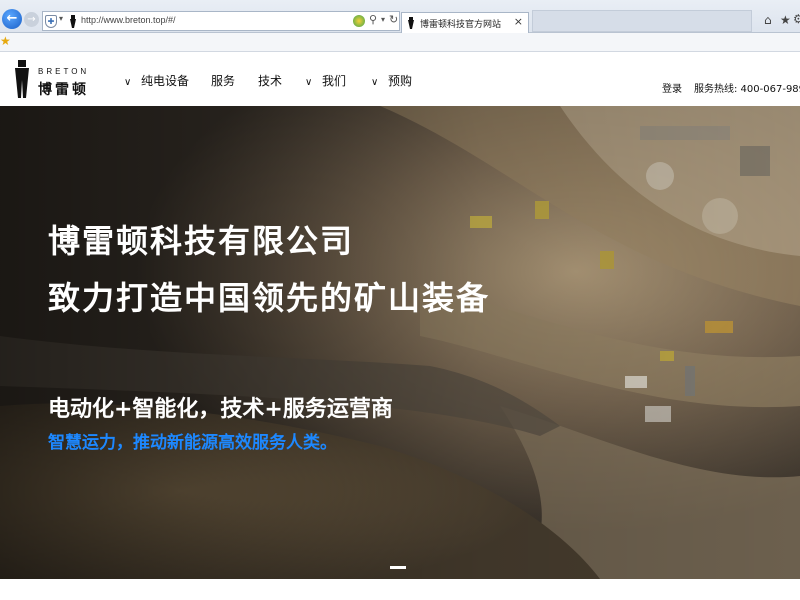  I want to click on hero-title-line-1: 博雷顿科技有限公司, so click(201, 241).